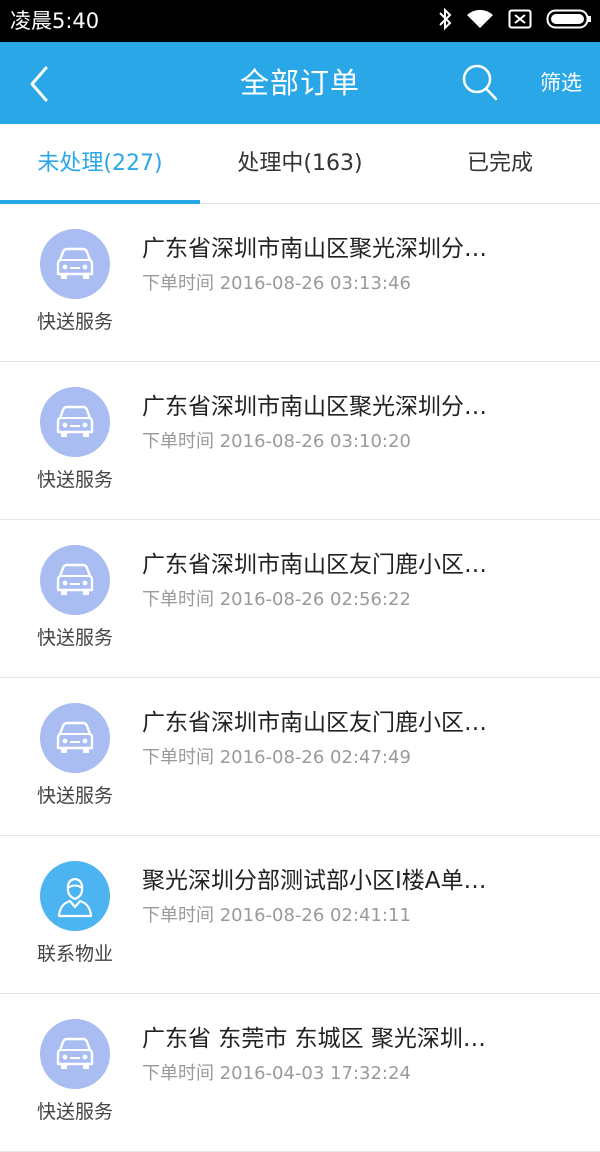 The width and height of the screenshot is (600, 1152). What do you see at coordinates (569, 21) in the screenshot?
I see `battery-icon` at bounding box center [569, 21].